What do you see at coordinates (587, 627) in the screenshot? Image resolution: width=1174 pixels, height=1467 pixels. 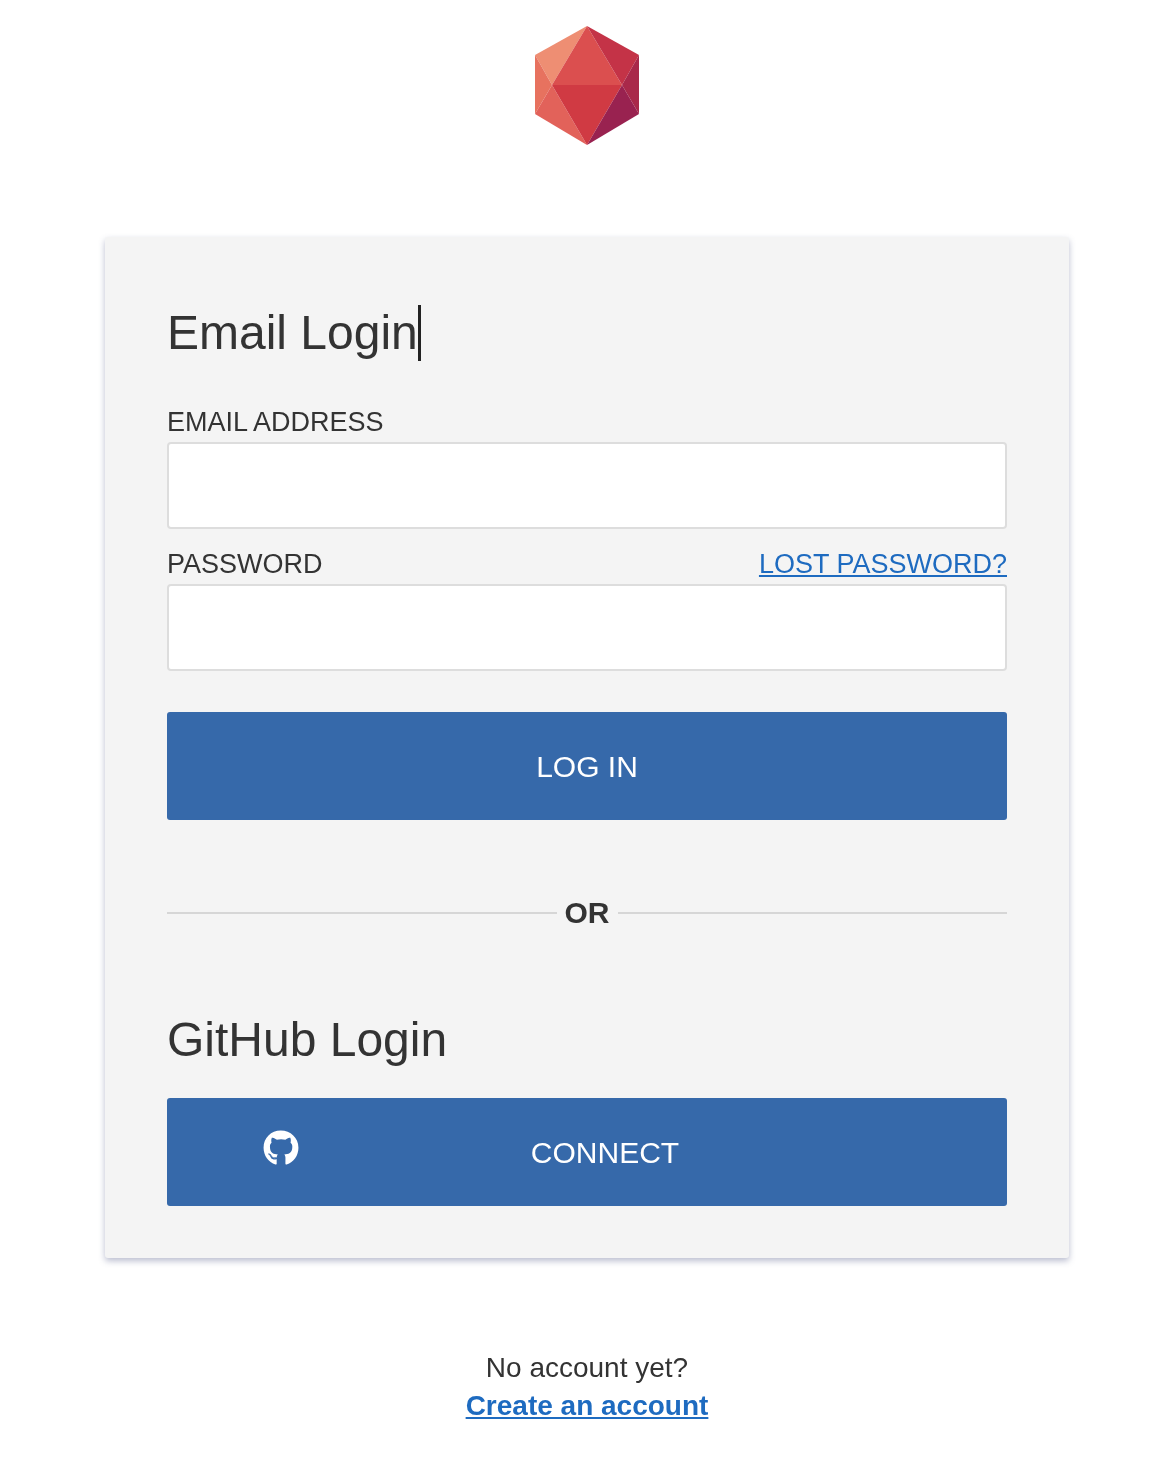 I see `password-field` at bounding box center [587, 627].